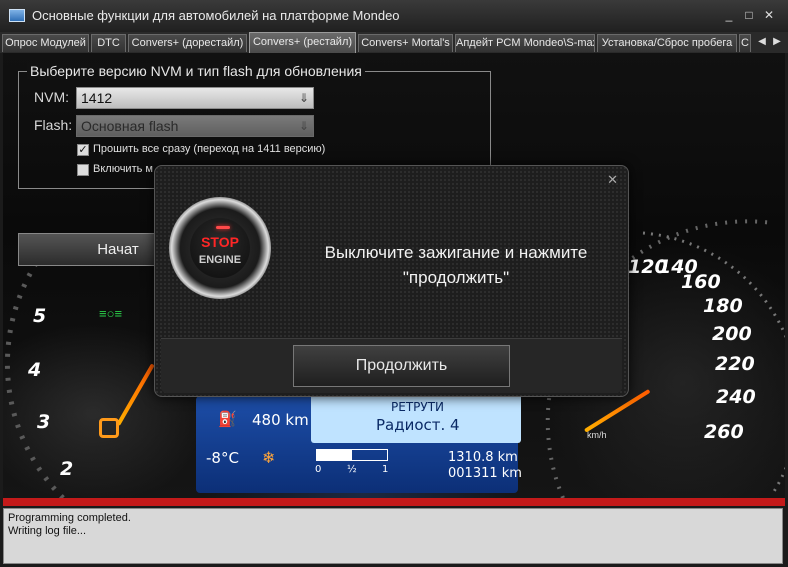  I want to click on log-line: Programming completed., so click(69, 518).